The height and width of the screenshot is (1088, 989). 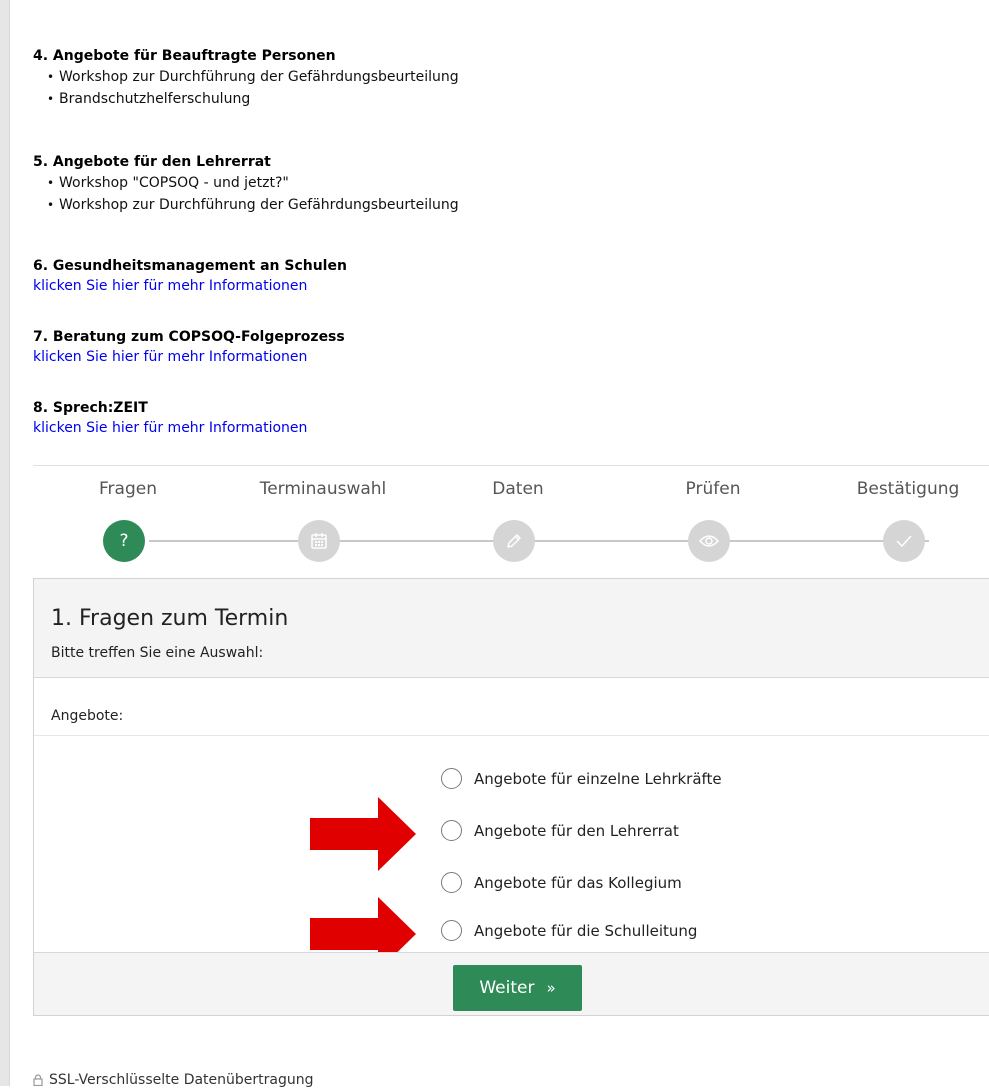 What do you see at coordinates (539, 541) in the screenshot?
I see `step-connector` at bounding box center [539, 541].